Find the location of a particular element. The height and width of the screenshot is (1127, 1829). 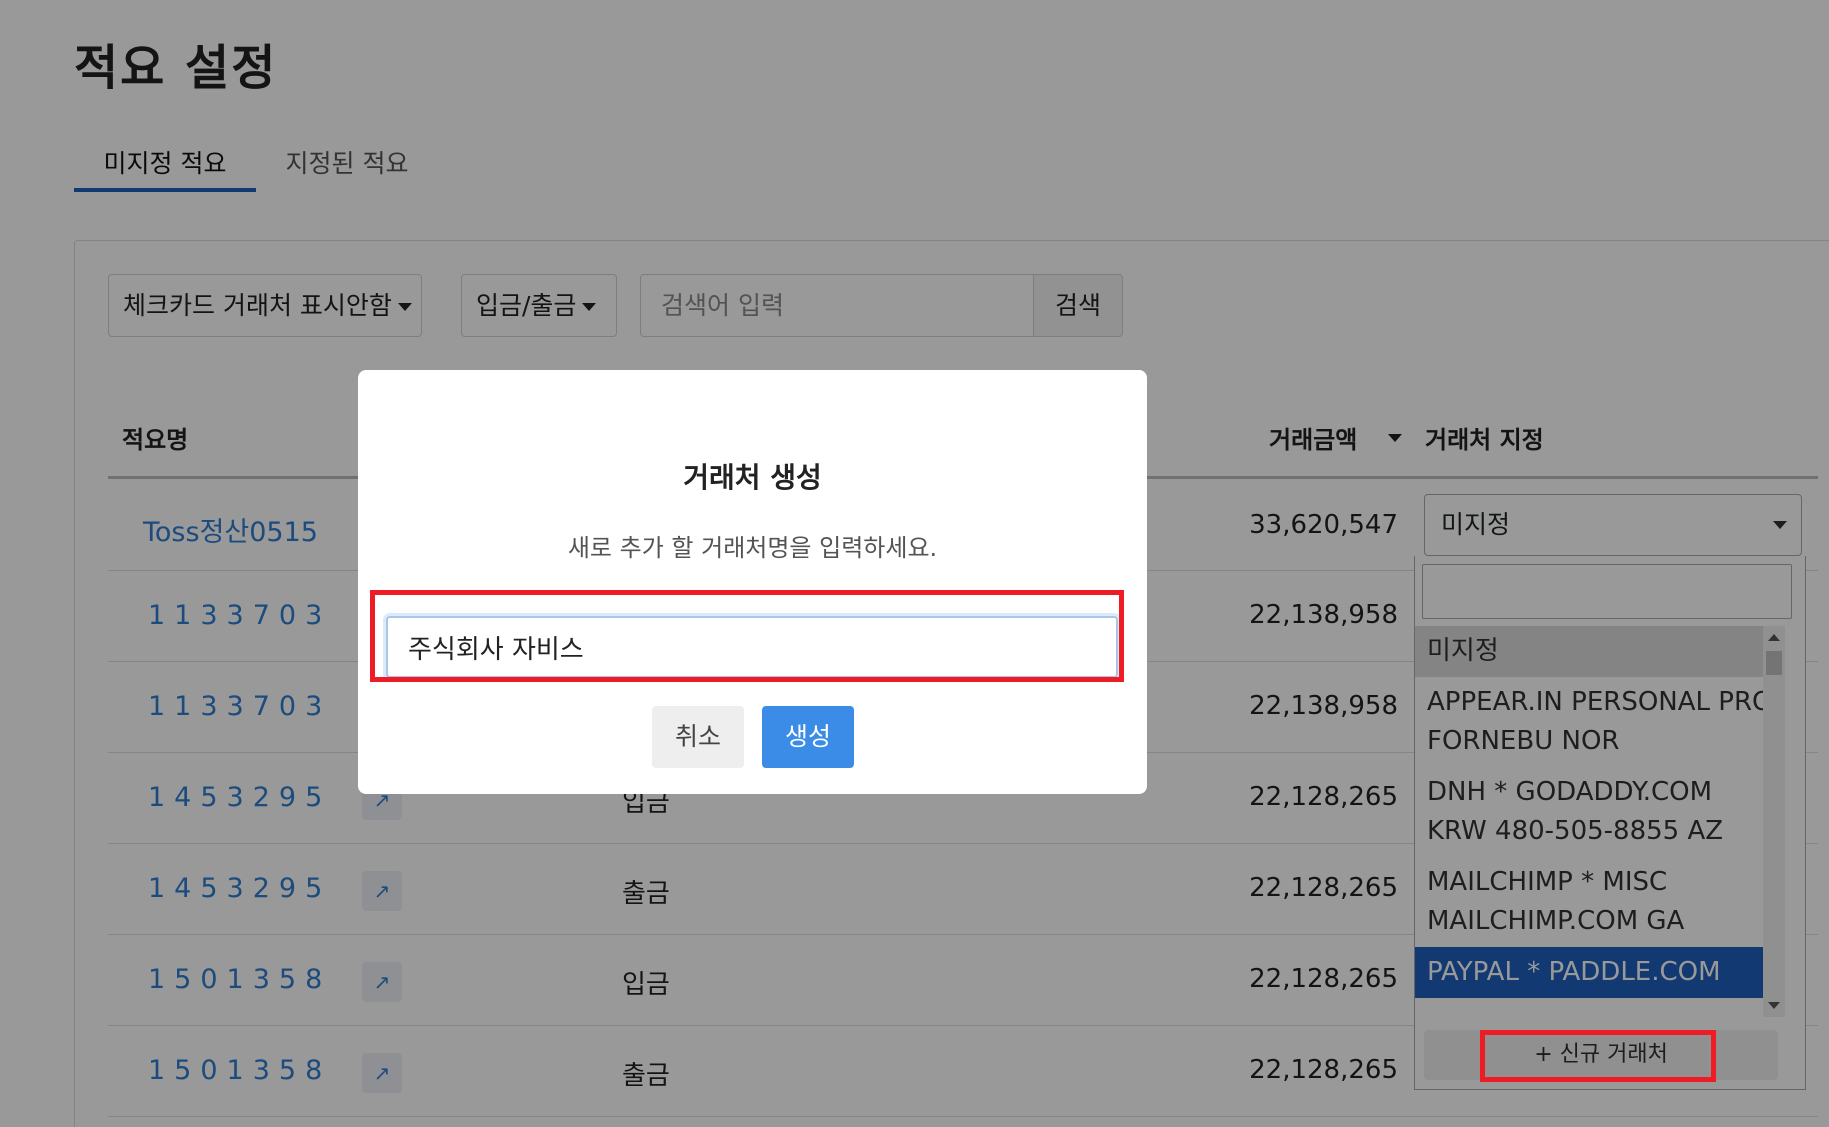

create-button: 생성 is located at coordinates (808, 737).